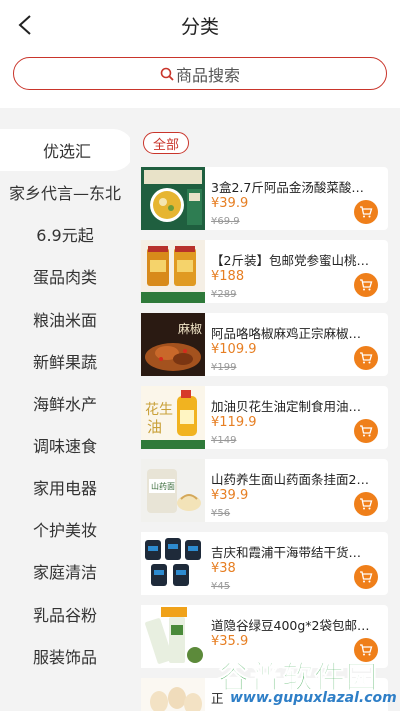  Describe the element at coordinates (221, 586) in the screenshot. I see `product-old-price: ¥45` at that location.